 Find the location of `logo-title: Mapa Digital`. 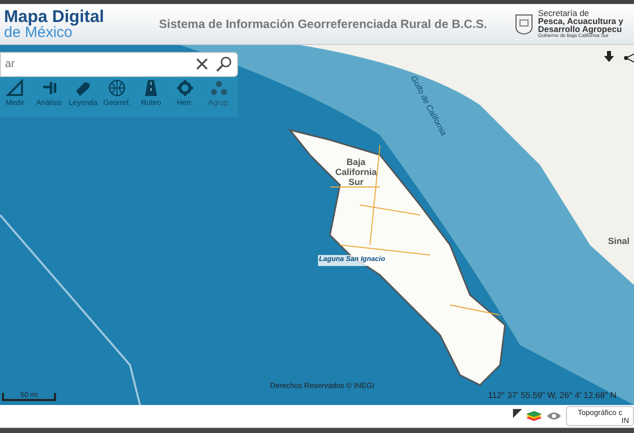

logo-title: Mapa Digital is located at coordinates (55, 16).